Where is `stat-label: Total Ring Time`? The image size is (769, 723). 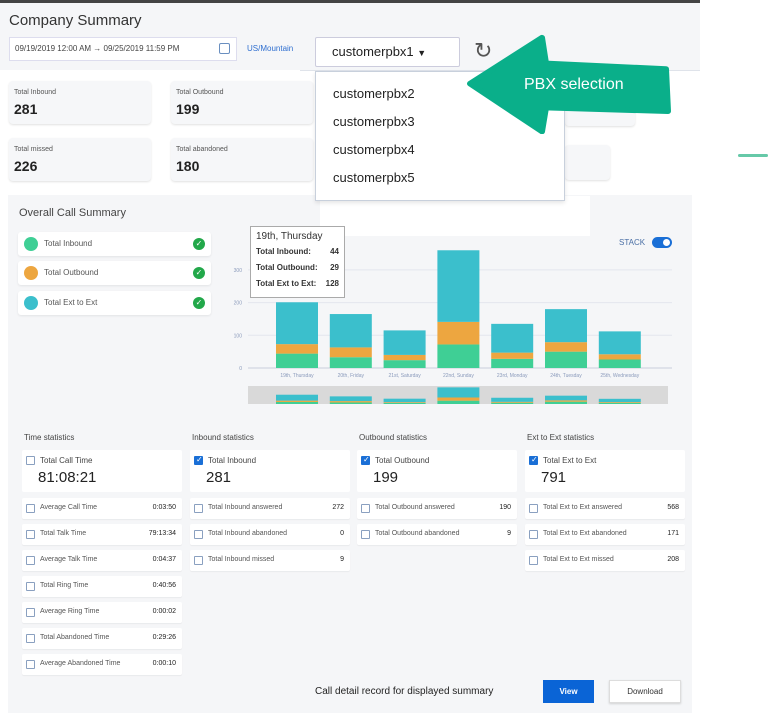
stat-label: Total Ring Time is located at coordinates (64, 585).